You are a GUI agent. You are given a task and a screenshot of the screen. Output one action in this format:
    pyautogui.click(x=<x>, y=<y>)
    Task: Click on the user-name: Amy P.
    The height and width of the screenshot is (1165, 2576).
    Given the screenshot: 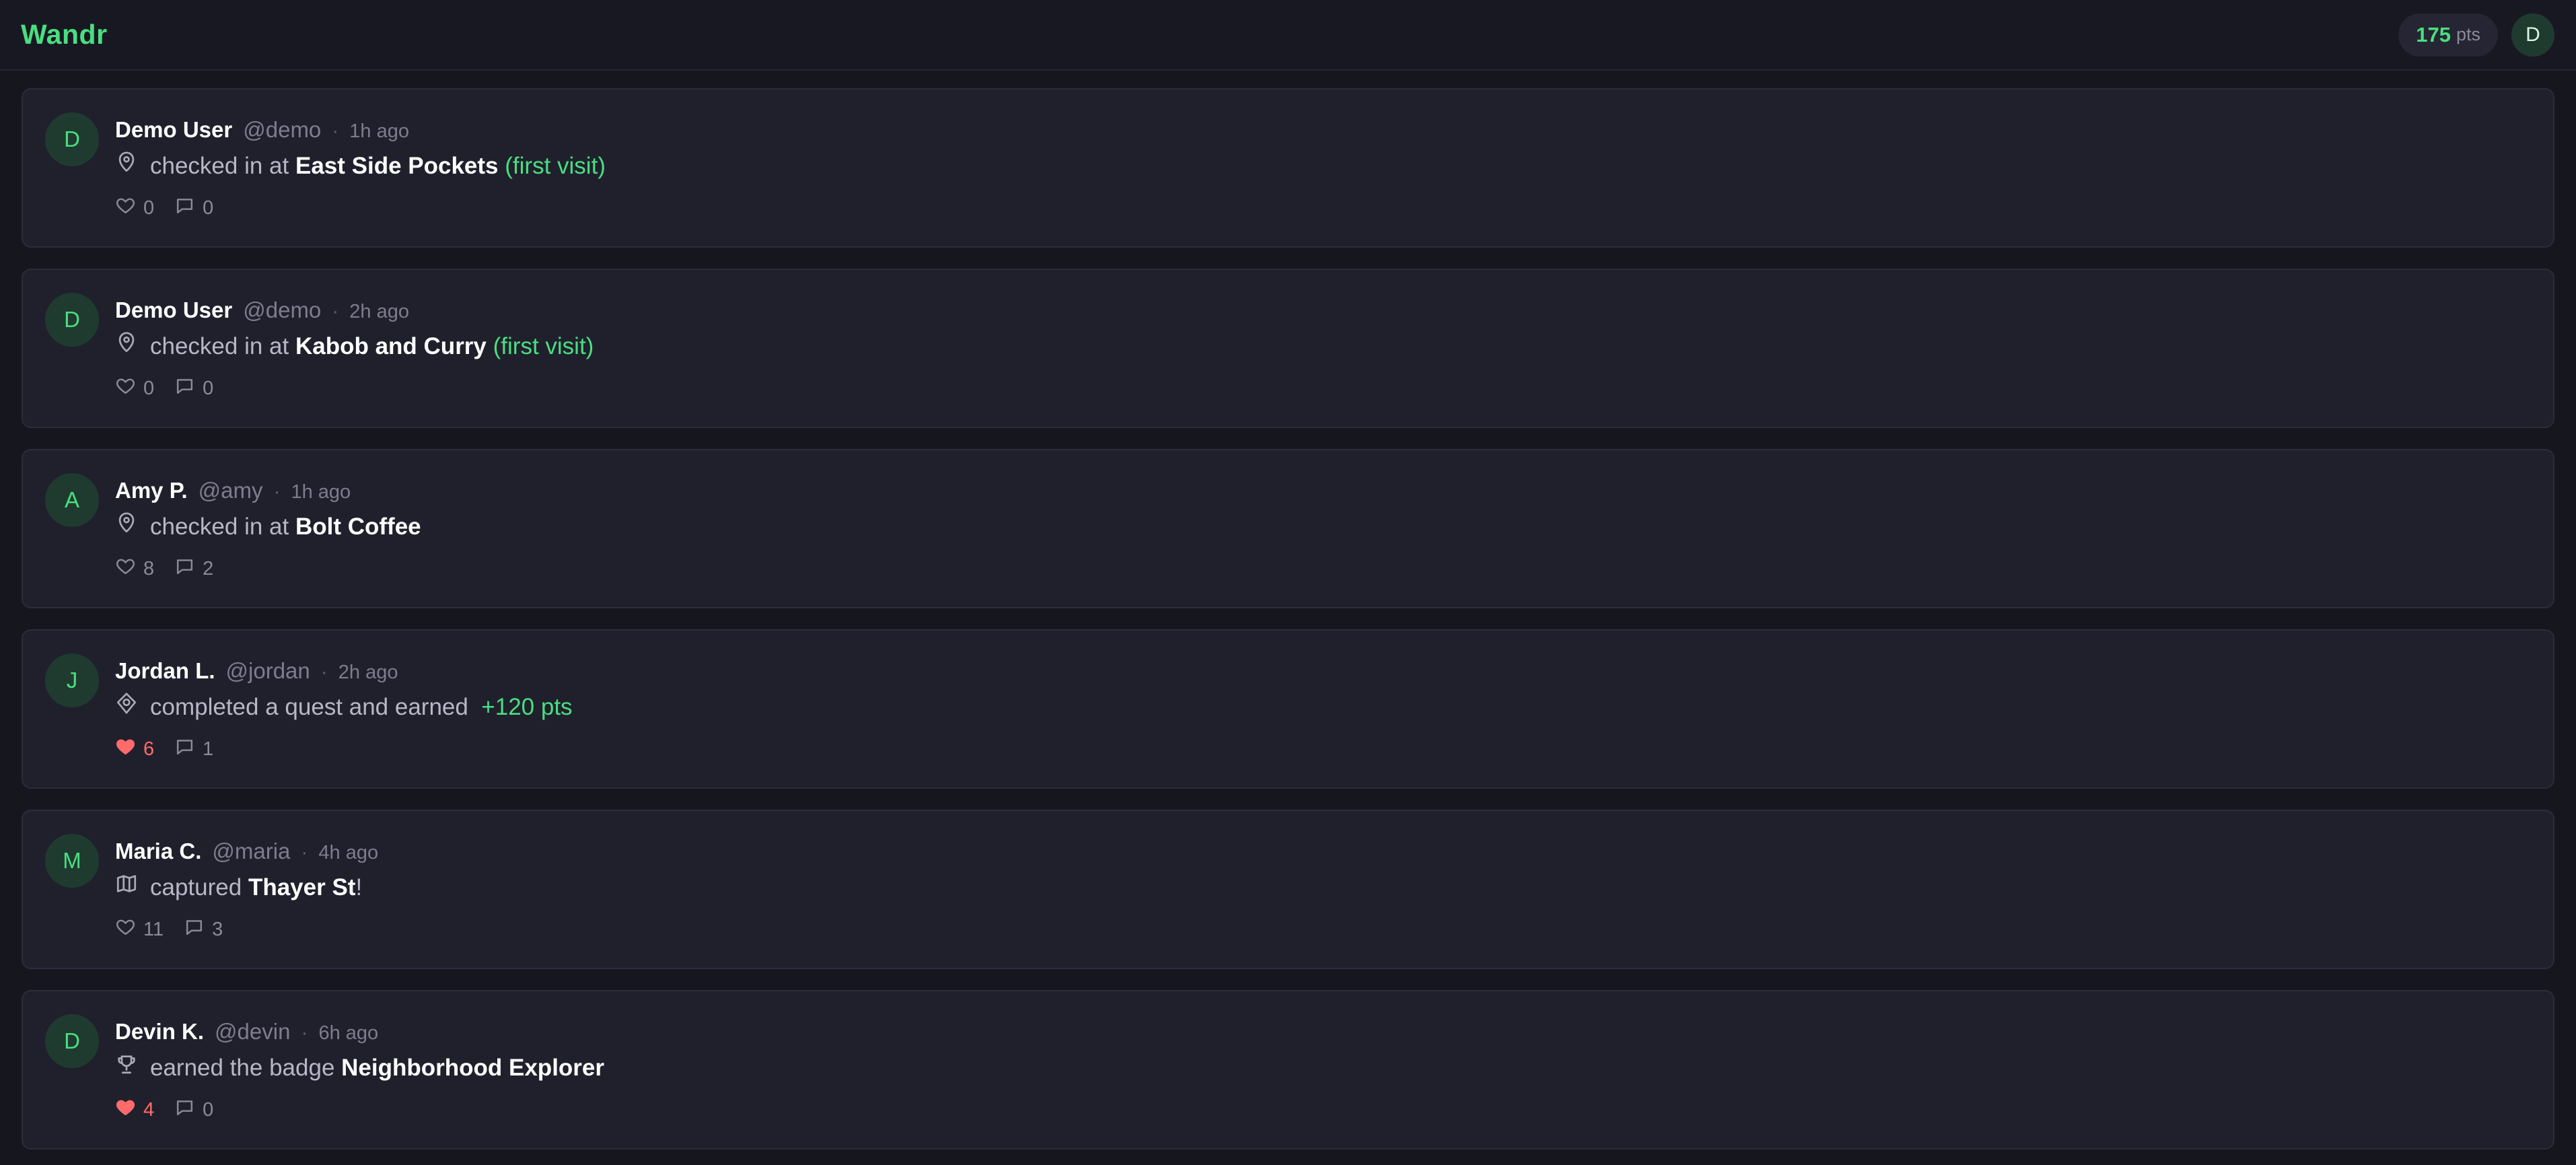 What is the action you would take?
    pyautogui.click(x=151, y=490)
    